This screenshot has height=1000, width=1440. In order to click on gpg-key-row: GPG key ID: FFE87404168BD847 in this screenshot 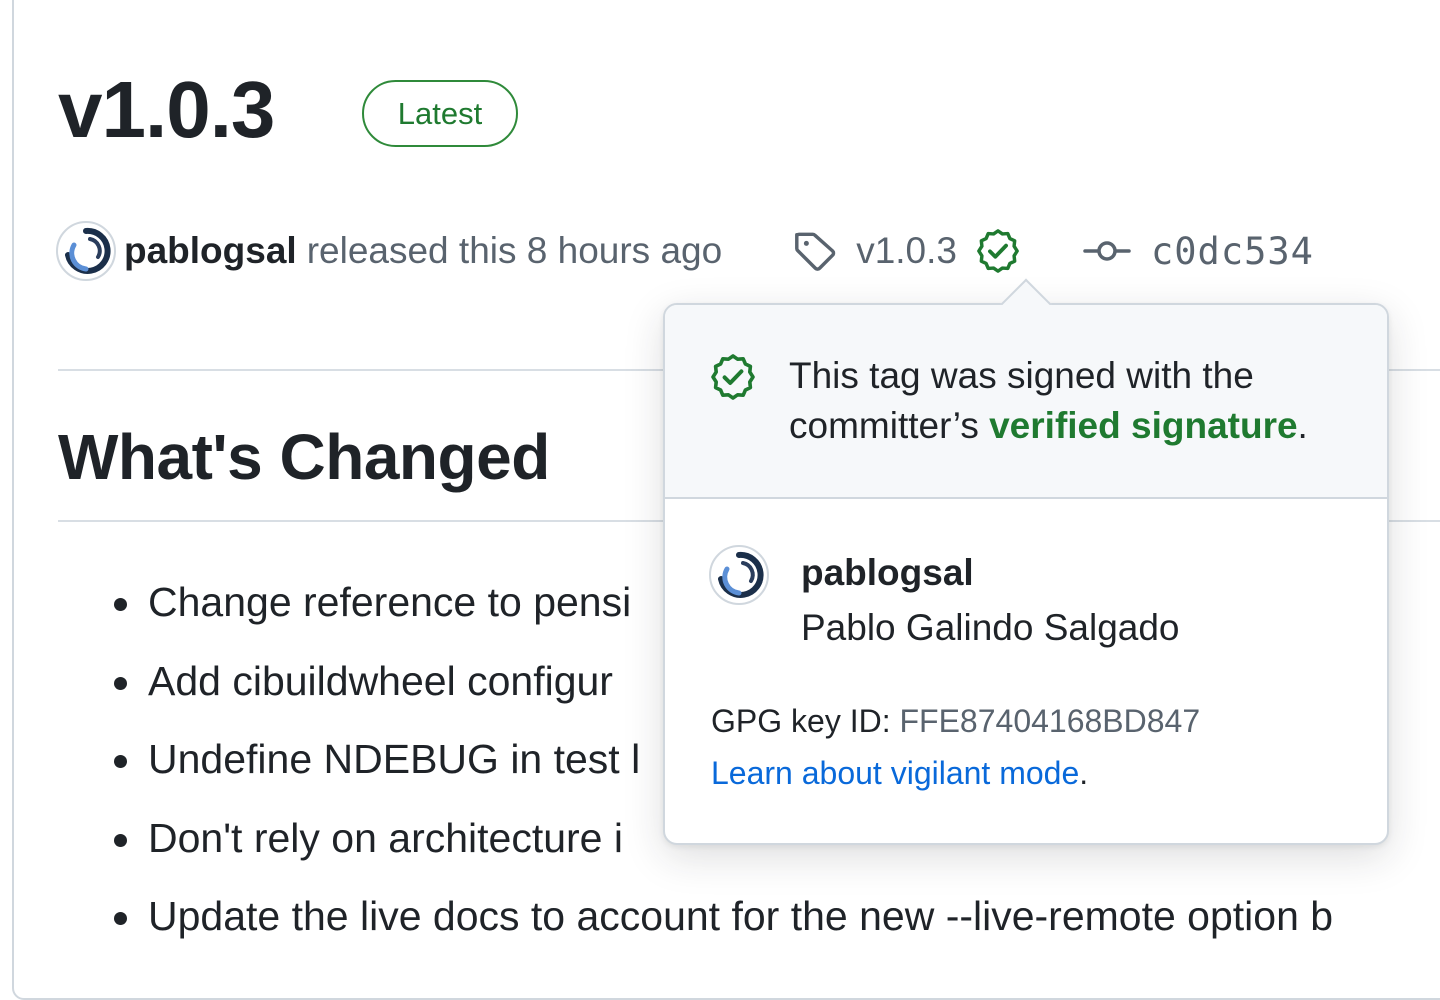, I will do `click(955, 721)`.